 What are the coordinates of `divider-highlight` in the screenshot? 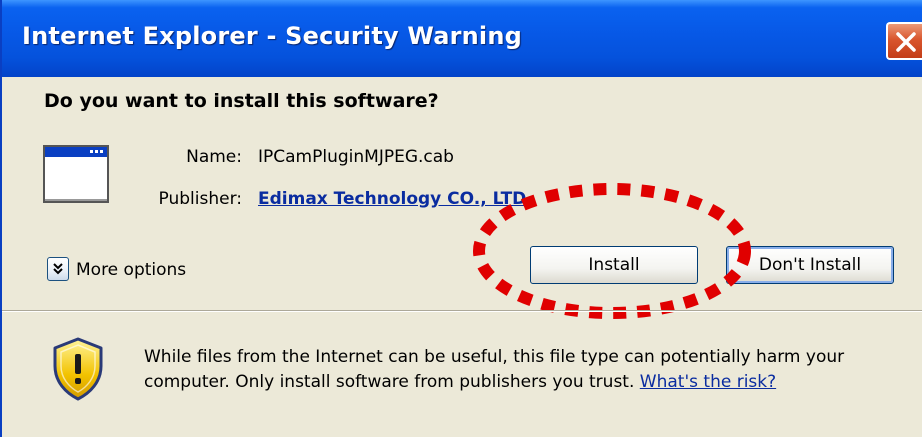 It's located at (462, 311).